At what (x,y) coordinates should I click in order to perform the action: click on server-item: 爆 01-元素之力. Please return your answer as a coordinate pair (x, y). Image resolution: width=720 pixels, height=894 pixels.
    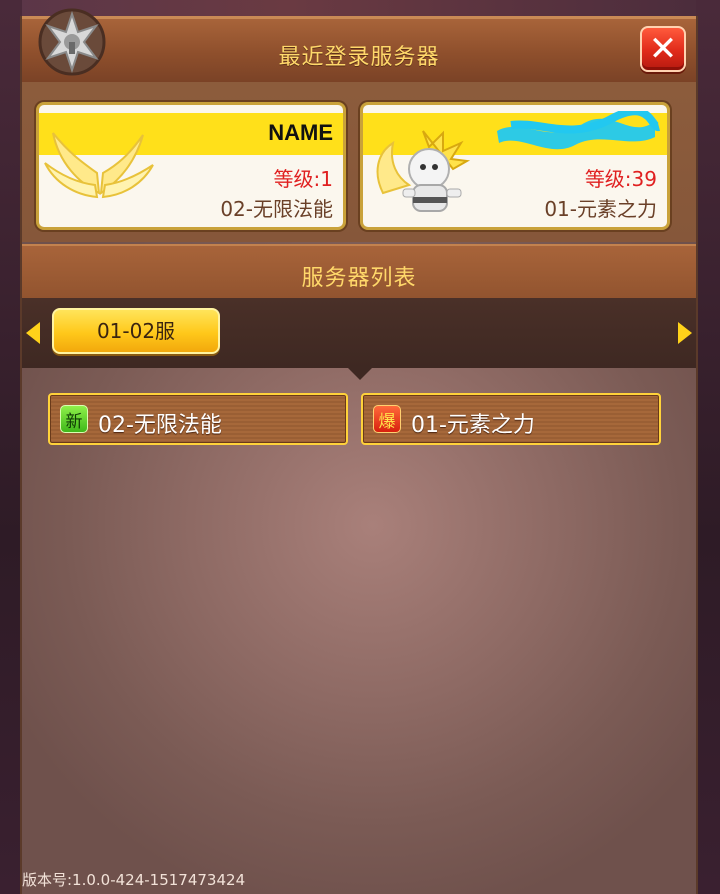
    Looking at the image, I should click on (511, 419).